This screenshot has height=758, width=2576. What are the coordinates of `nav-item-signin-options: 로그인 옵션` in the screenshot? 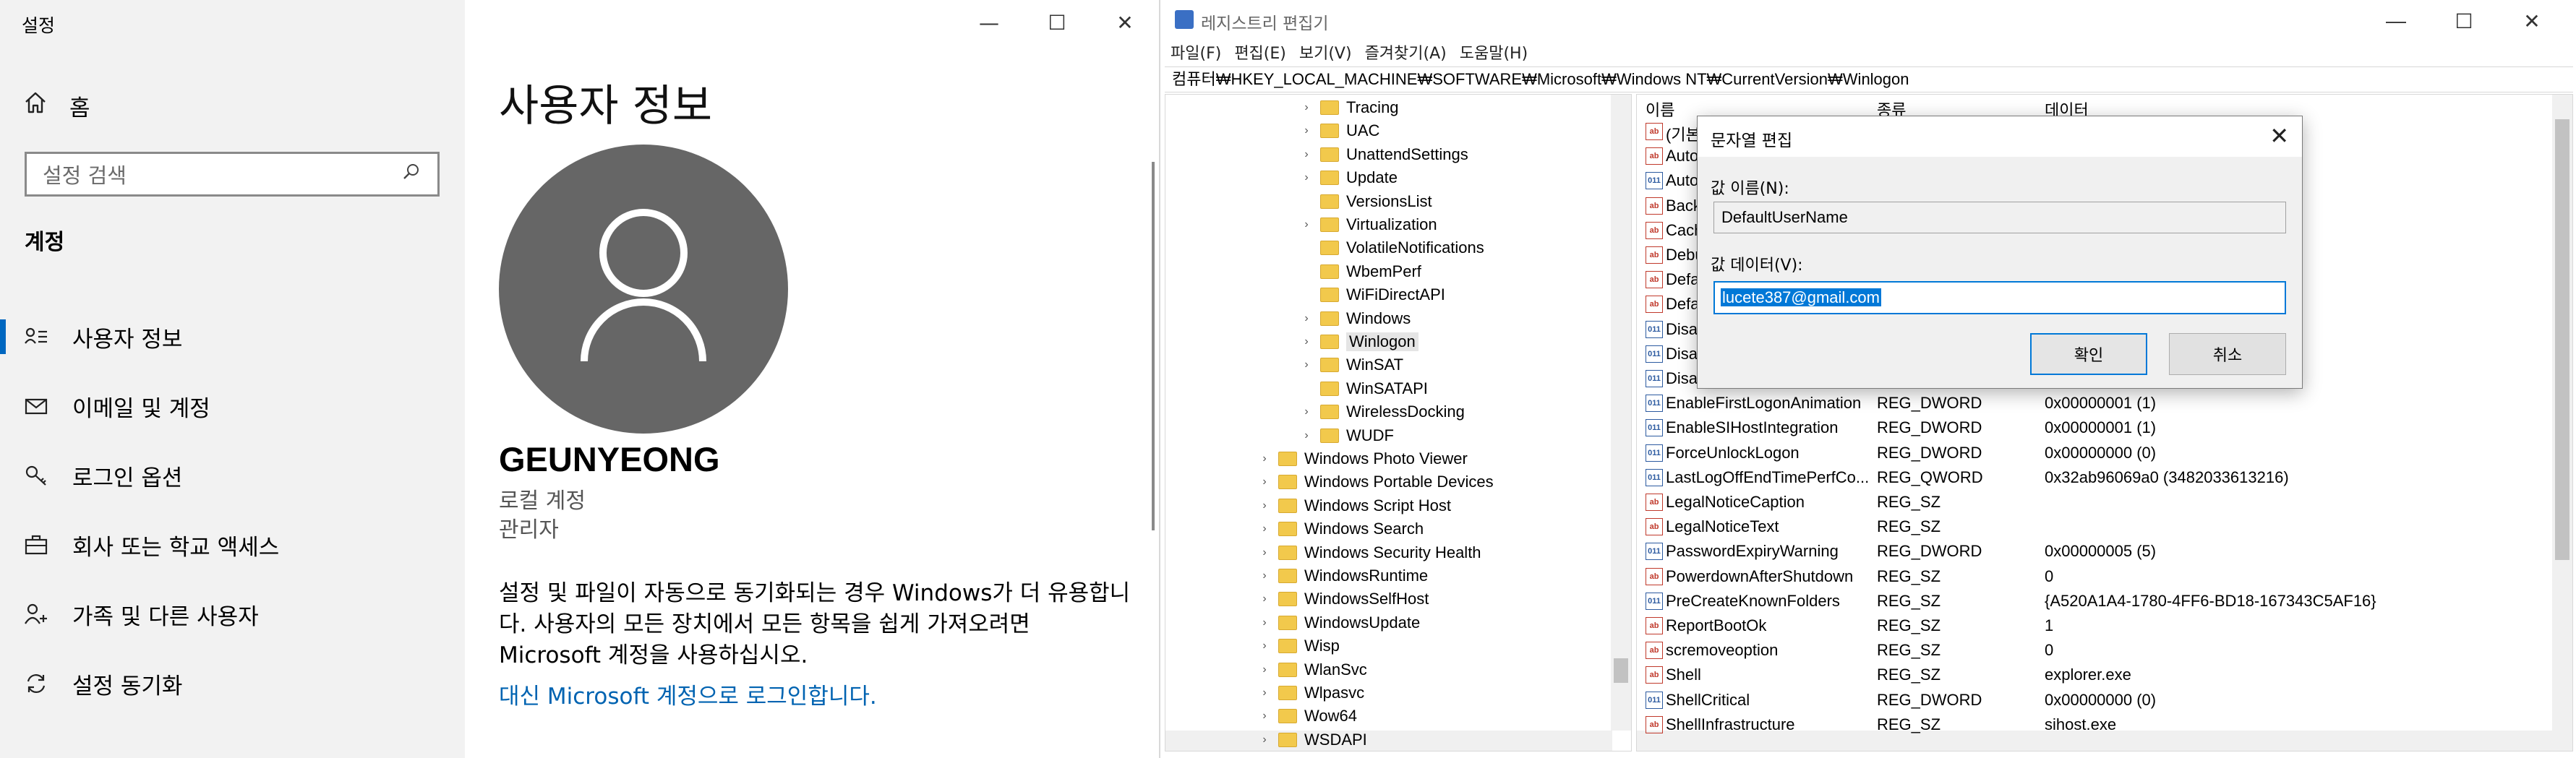 It's located at (233, 475).